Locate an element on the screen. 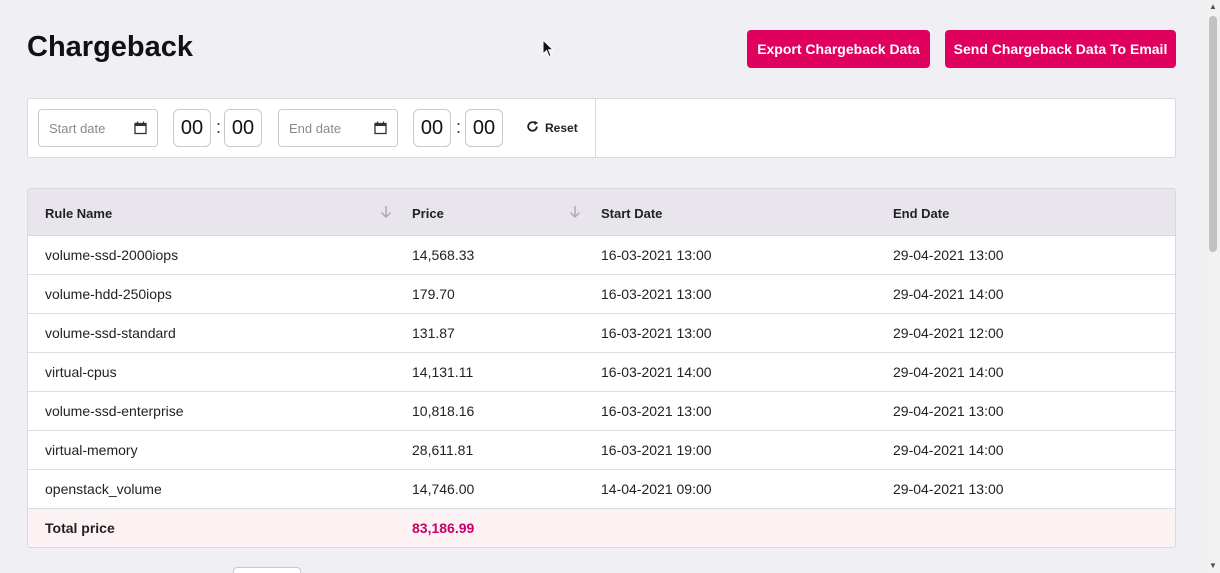 Image resolution: width=1220 pixels, height=573 pixels. page-title: Chargeback is located at coordinates (110, 47).